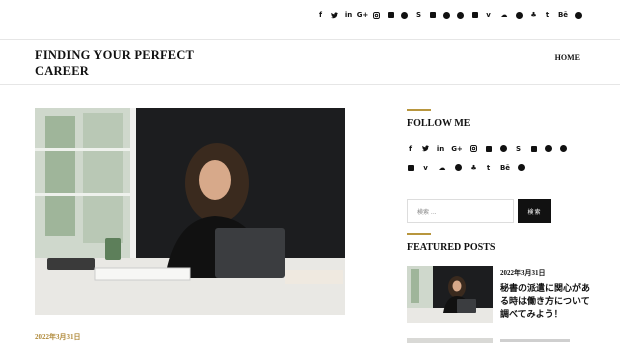 This screenshot has width=620, height=343. What do you see at coordinates (439, 123) in the screenshot?
I see `follow-title: FOLLOW ME` at bounding box center [439, 123].